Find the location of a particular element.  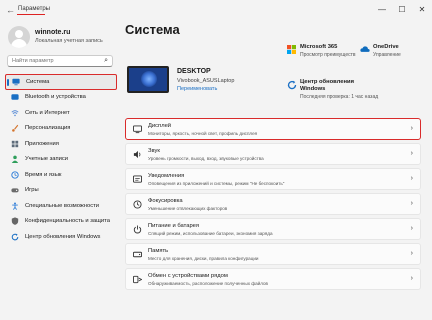

sidebar-item-personalization: Персонализация is located at coordinates (61, 129).